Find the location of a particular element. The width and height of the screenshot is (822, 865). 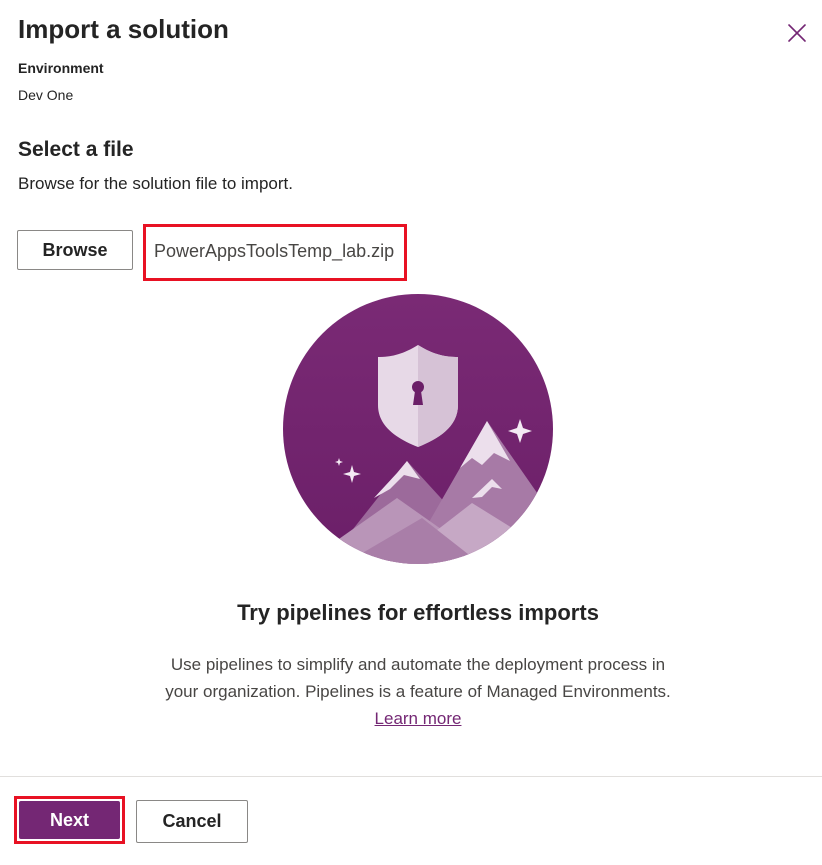

close-button is located at coordinates (797, 33).